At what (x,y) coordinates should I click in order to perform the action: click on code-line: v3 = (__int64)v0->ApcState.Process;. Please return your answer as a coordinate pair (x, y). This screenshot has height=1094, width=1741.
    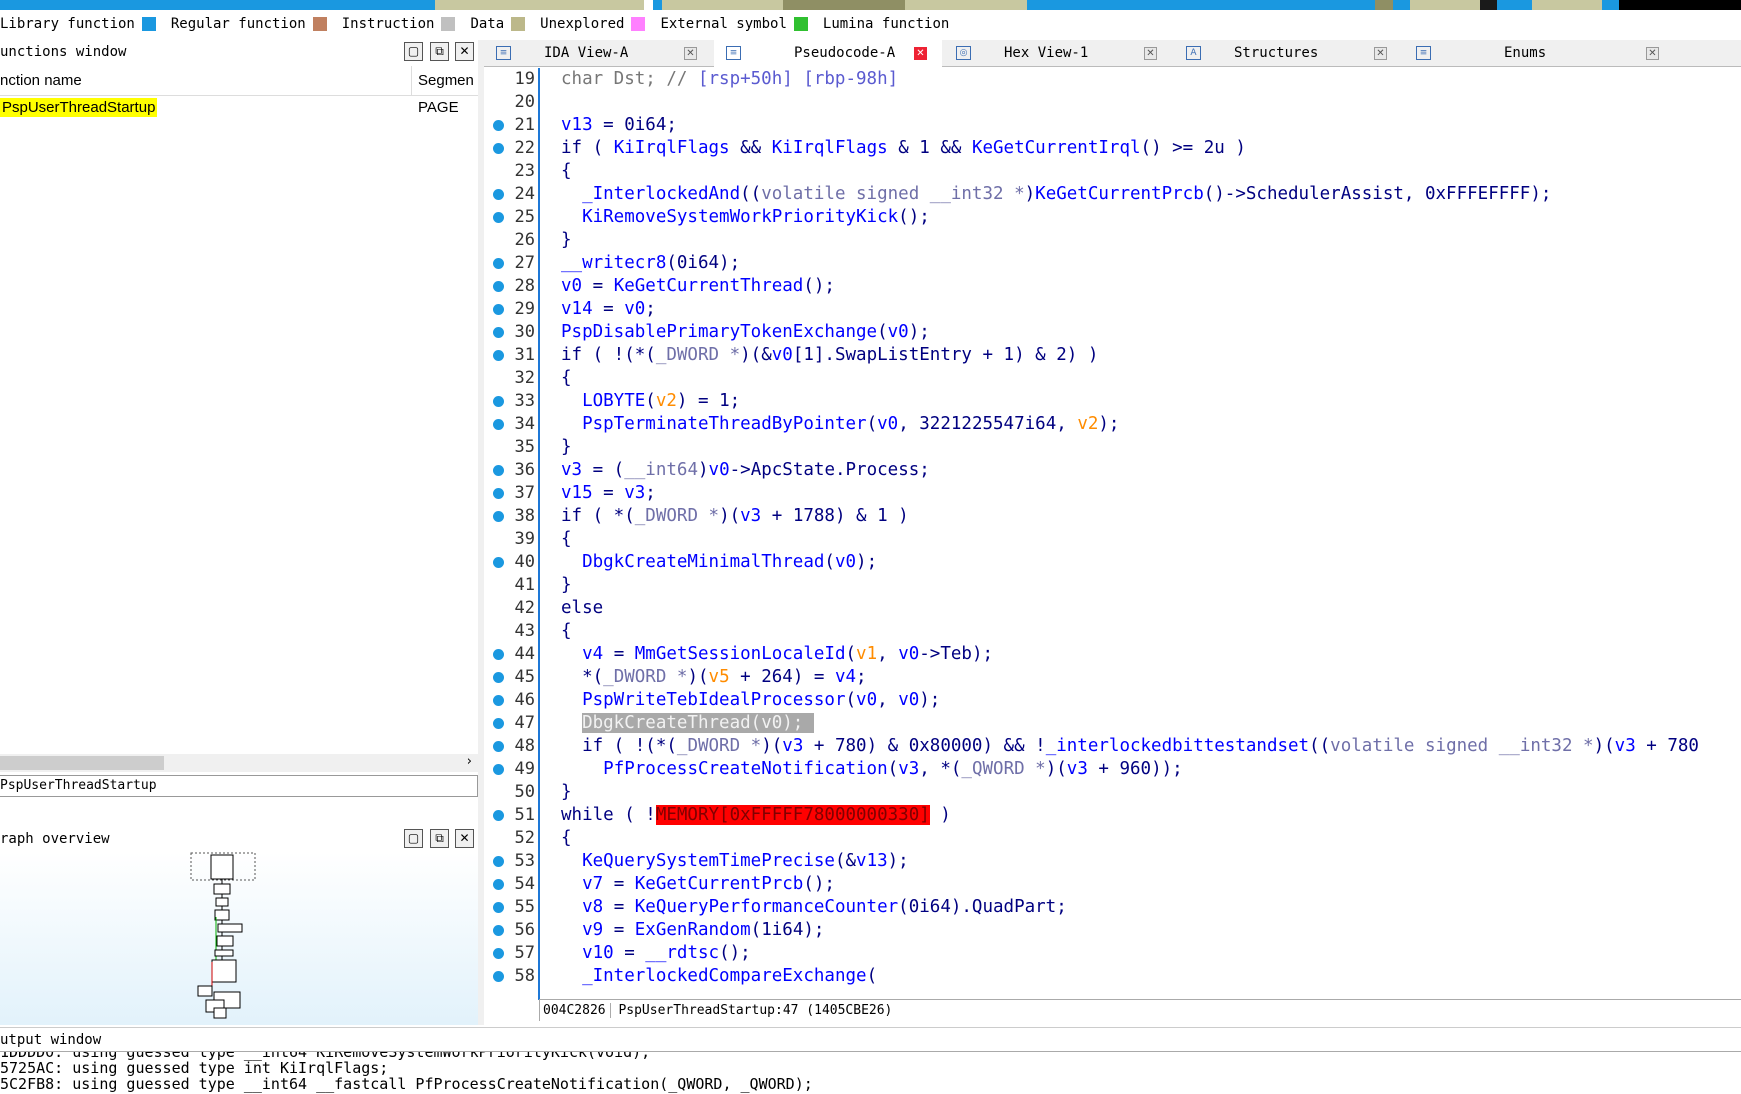
    Looking at the image, I should click on (745, 470).